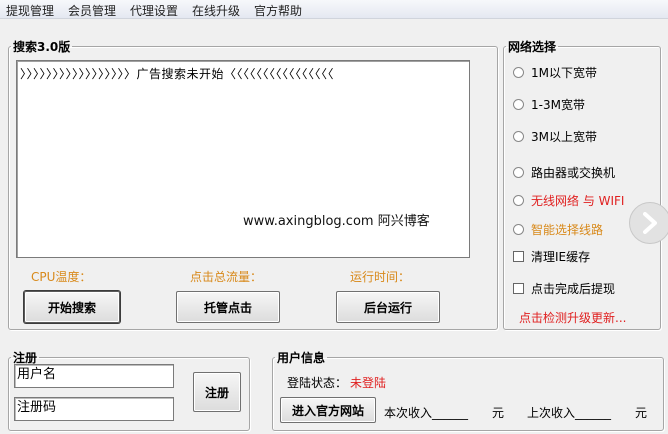 The width and height of the screenshot is (668, 434). Describe the element at coordinates (94, 409) in the screenshot. I see `register-code-field: 注册码` at that location.